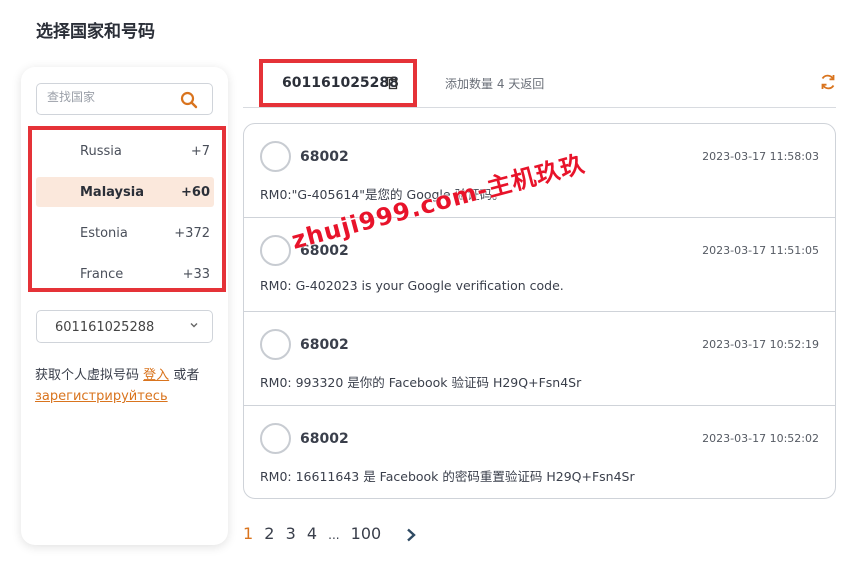  What do you see at coordinates (156, 375) in the screenshot?
I see `login-link: 登入` at bounding box center [156, 375].